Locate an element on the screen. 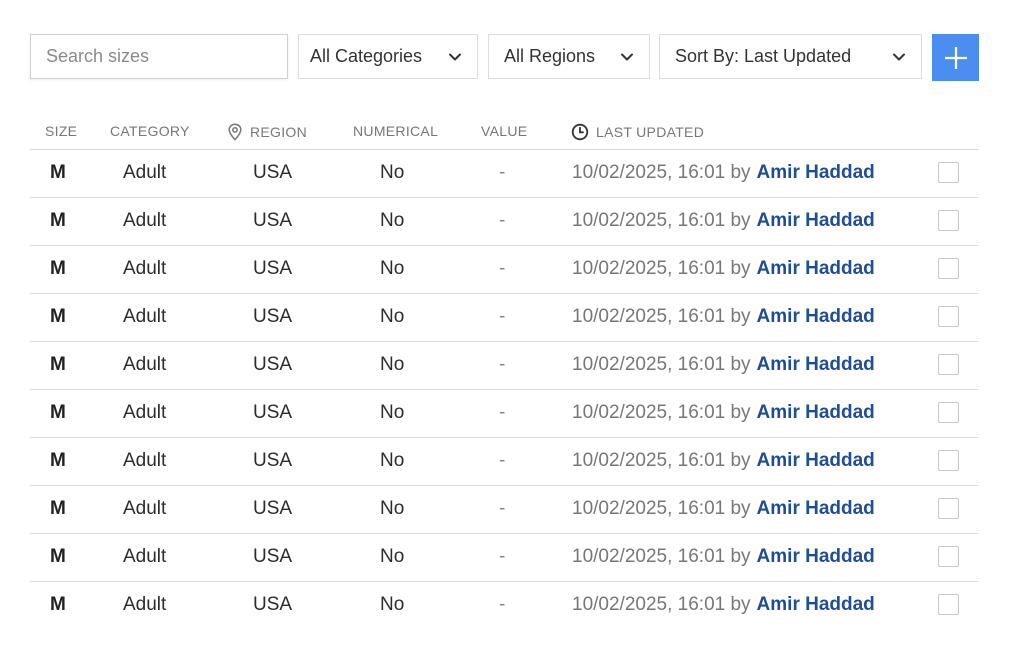 The width and height of the screenshot is (1012, 670). region-filter-dropdown: All Regions is located at coordinates (569, 56).